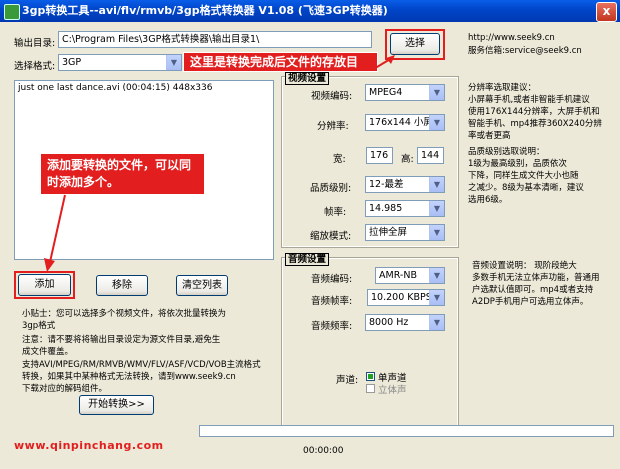  Describe the element at coordinates (379, 155) in the screenshot. I see `width-input: 176` at that location.